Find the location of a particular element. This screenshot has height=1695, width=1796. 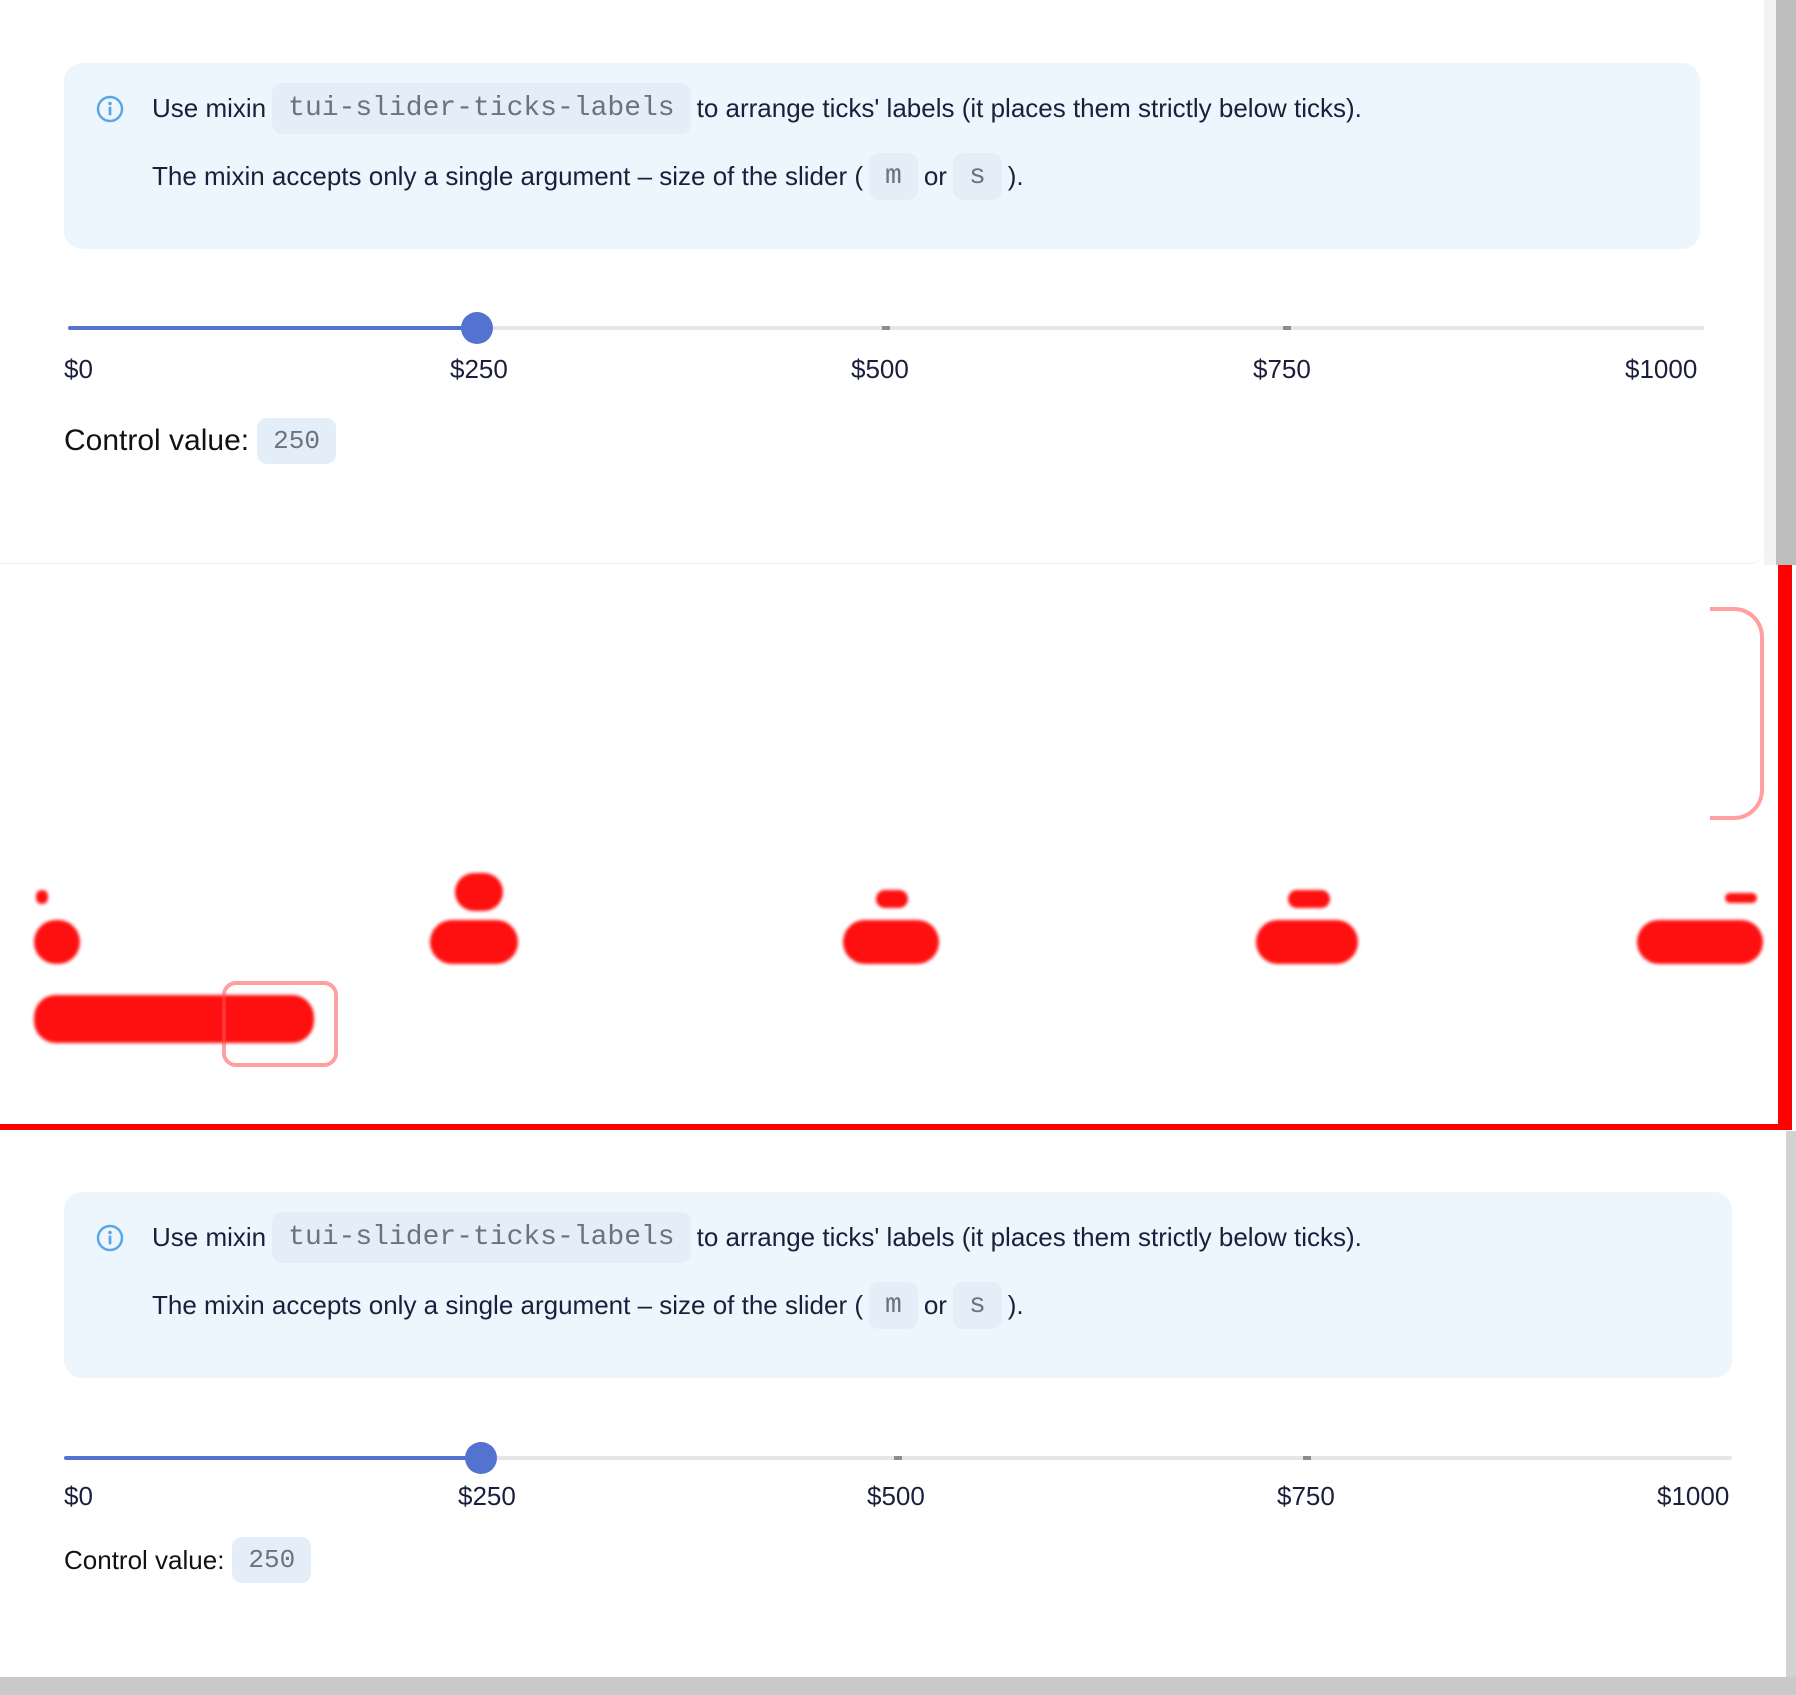

artifact-ring is located at coordinates (280, 1024).